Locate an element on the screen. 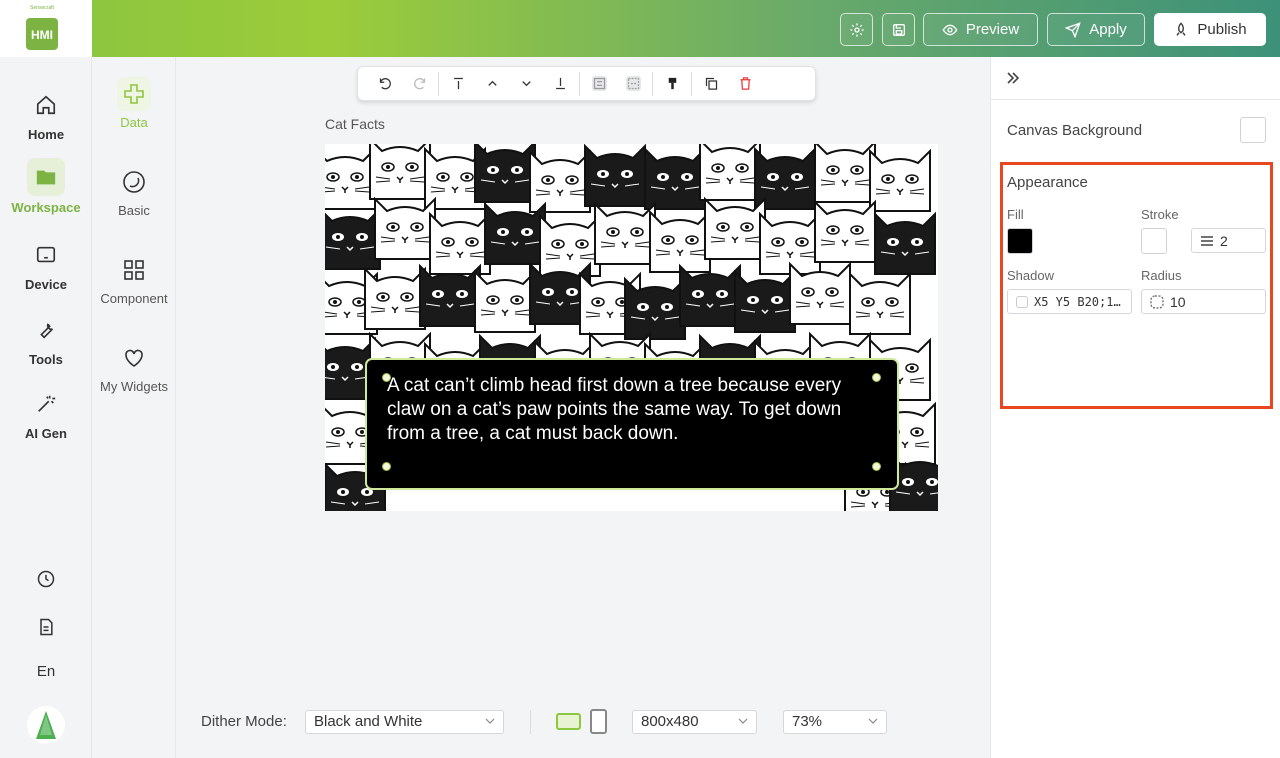  home-icon is located at coordinates (46, 105).